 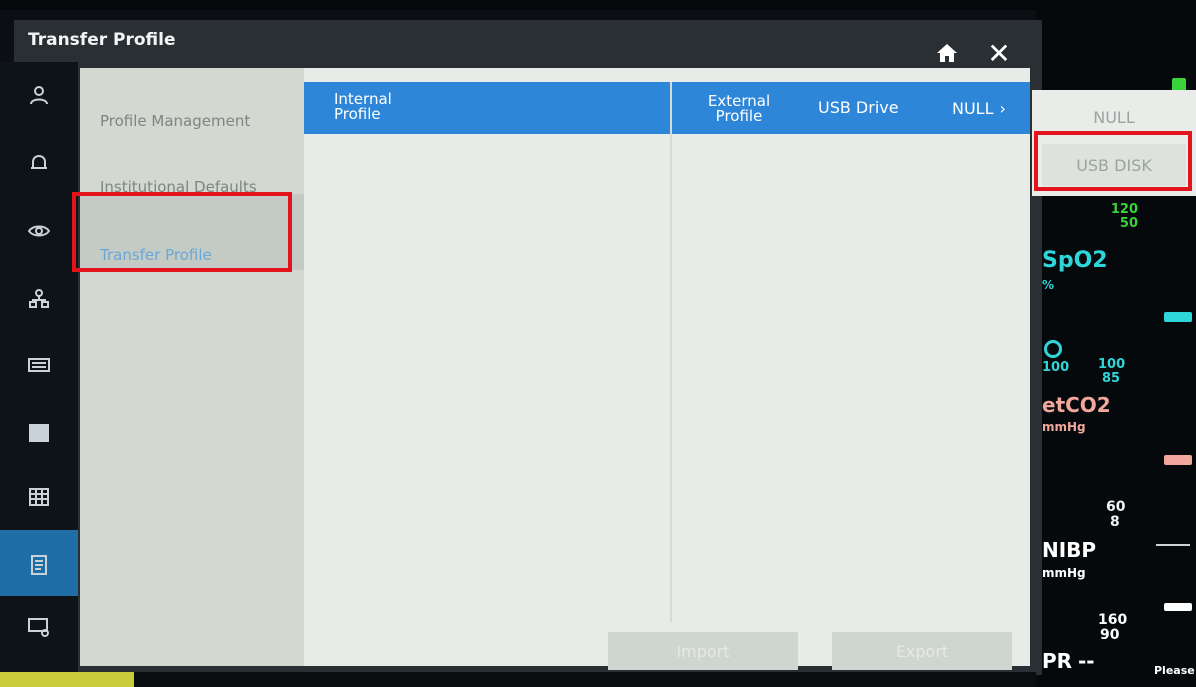 What do you see at coordinates (1111, 378) in the screenshot?
I see `limit-lower: 85` at bounding box center [1111, 378].